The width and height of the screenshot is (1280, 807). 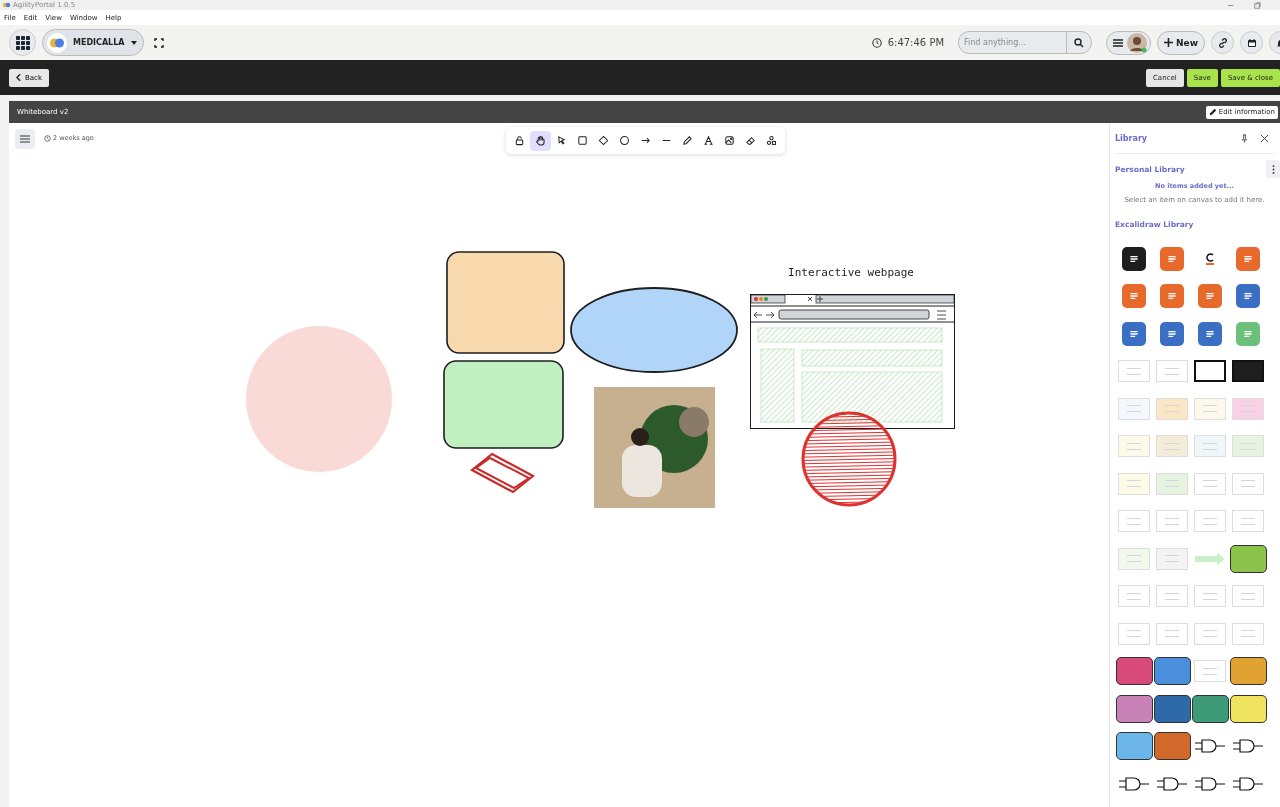 What do you see at coordinates (1137, 42) in the screenshot?
I see `avatar-icon` at bounding box center [1137, 42].